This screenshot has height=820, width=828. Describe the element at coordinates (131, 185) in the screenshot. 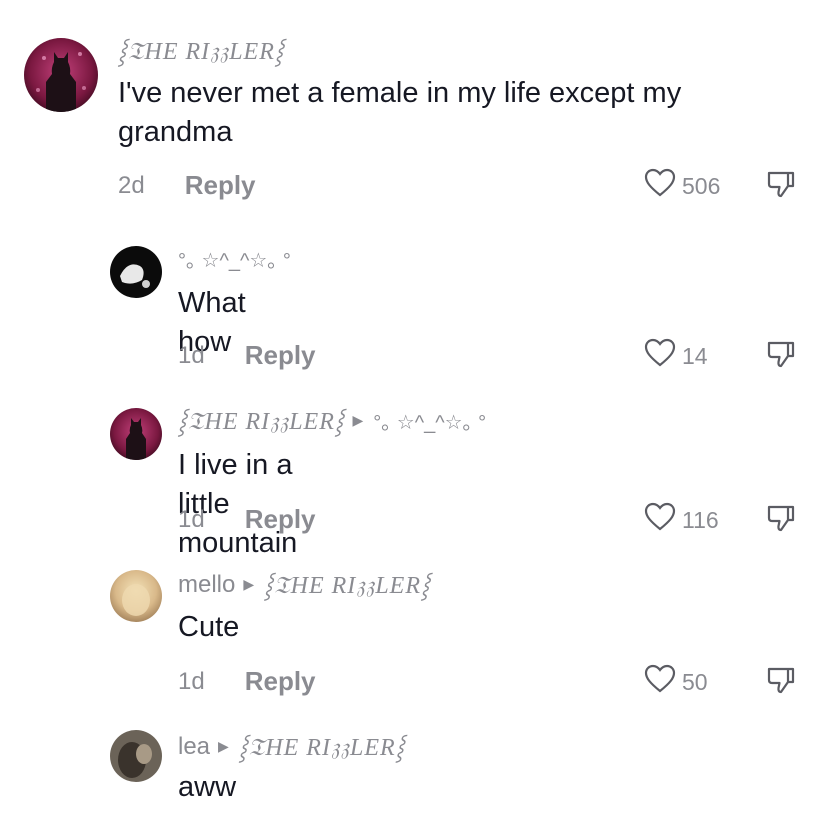

I see `comment-time: 2d` at that location.